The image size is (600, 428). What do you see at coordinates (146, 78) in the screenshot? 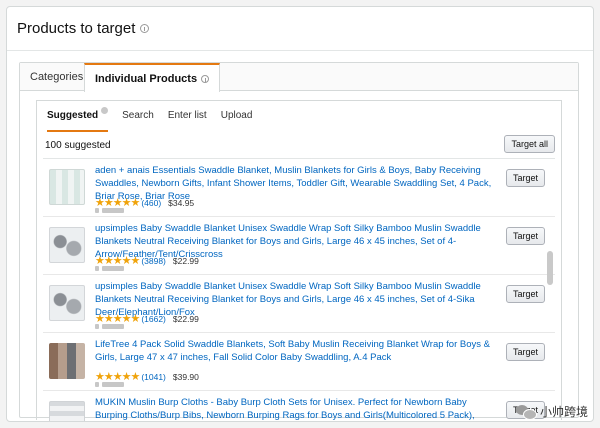
I see `tab-label: Individual Products` at bounding box center [146, 78].